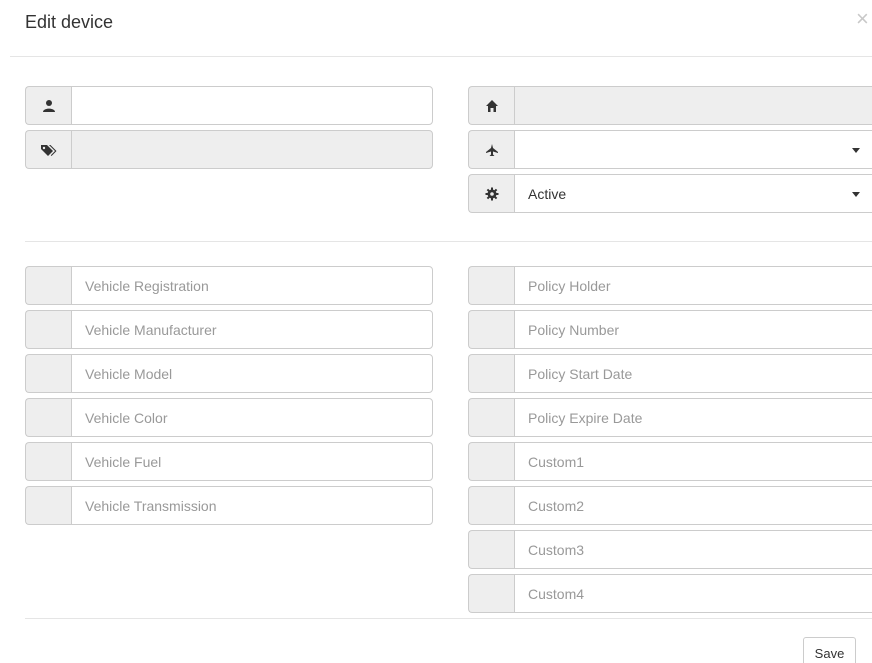 The width and height of the screenshot is (872, 663). I want to click on tags-input-group, so click(229, 149).